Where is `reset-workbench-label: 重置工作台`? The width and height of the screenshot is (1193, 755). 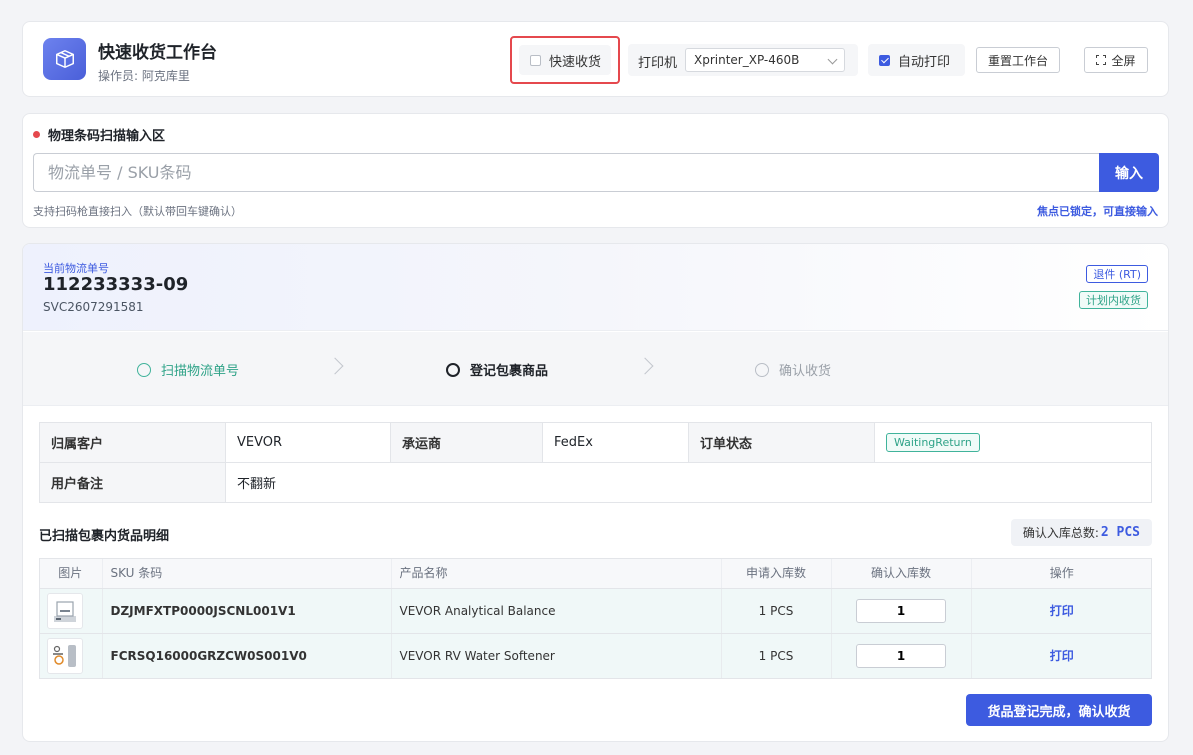 reset-workbench-label: 重置工作台 is located at coordinates (1017, 60).